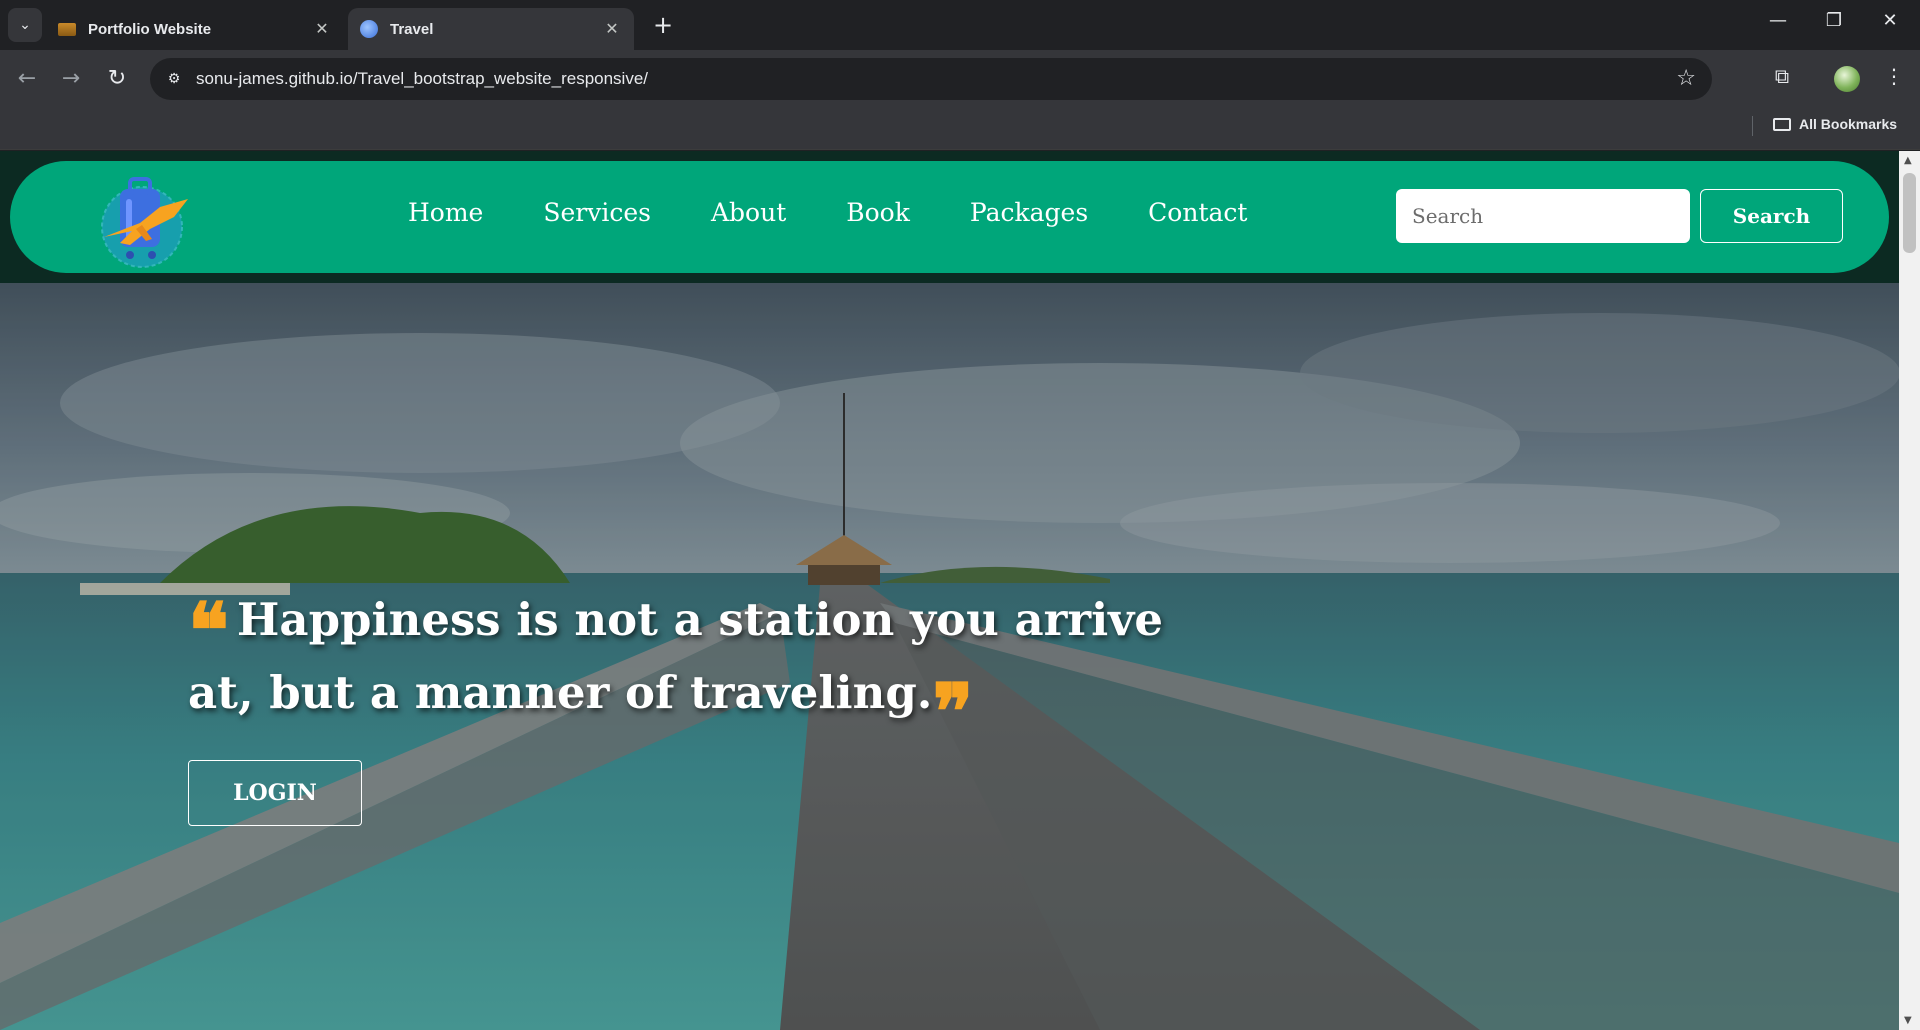 This screenshot has height=1030, width=1920. I want to click on travel-logo-icon, so click(145, 219).